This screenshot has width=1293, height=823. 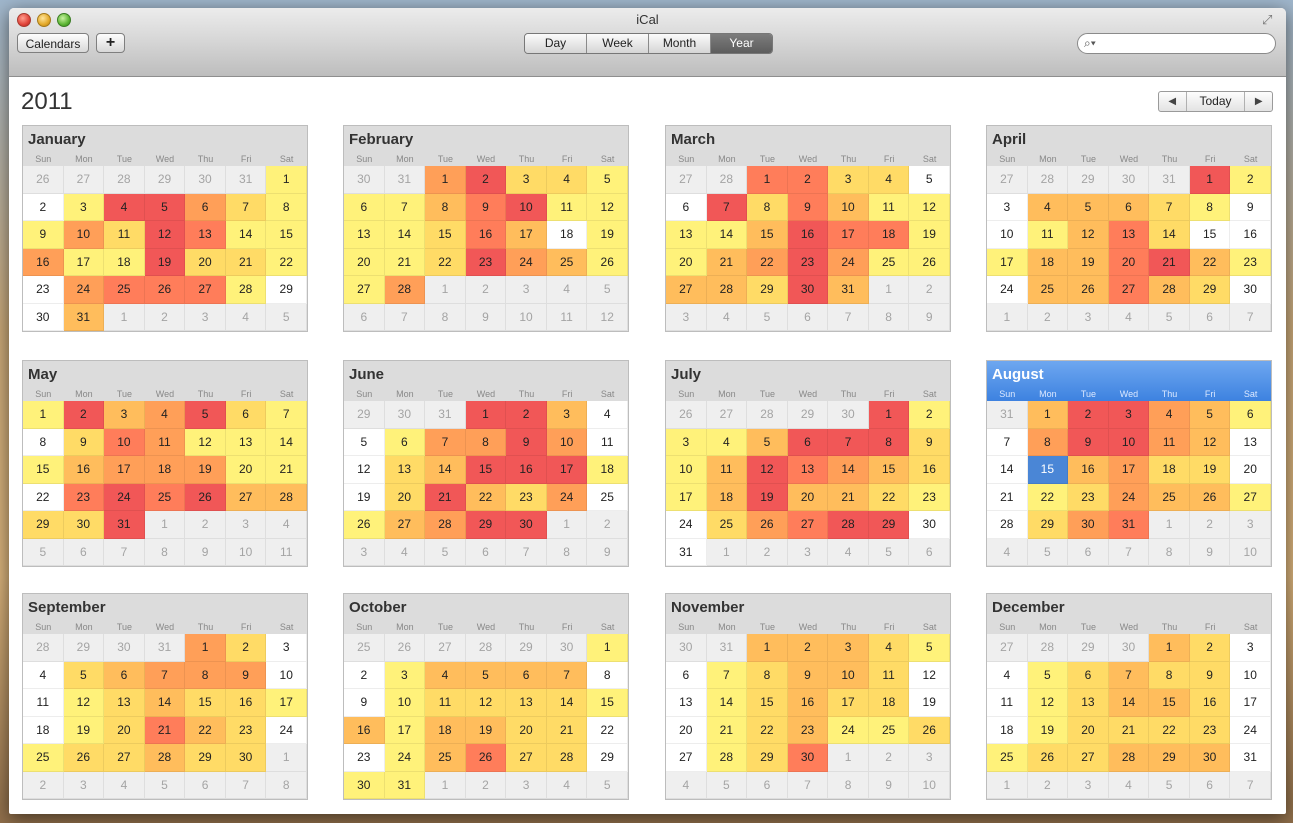 What do you see at coordinates (808, 497) in the screenshot?
I see `day-cell: 20` at bounding box center [808, 497].